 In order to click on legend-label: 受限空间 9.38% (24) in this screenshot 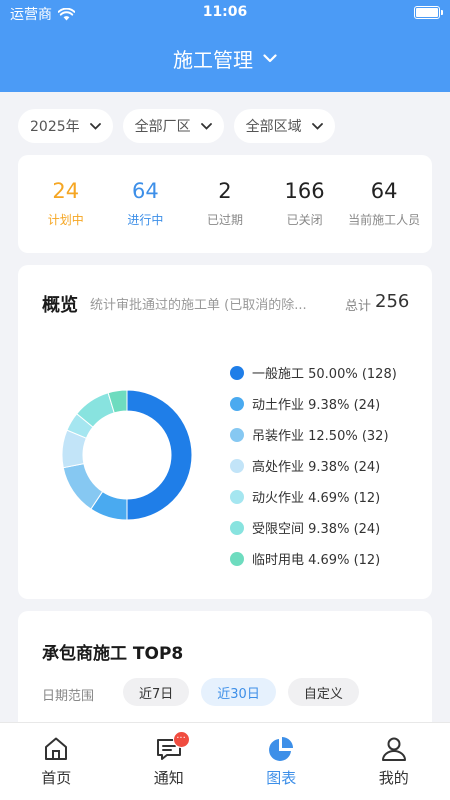, I will do `click(316, 529)`.